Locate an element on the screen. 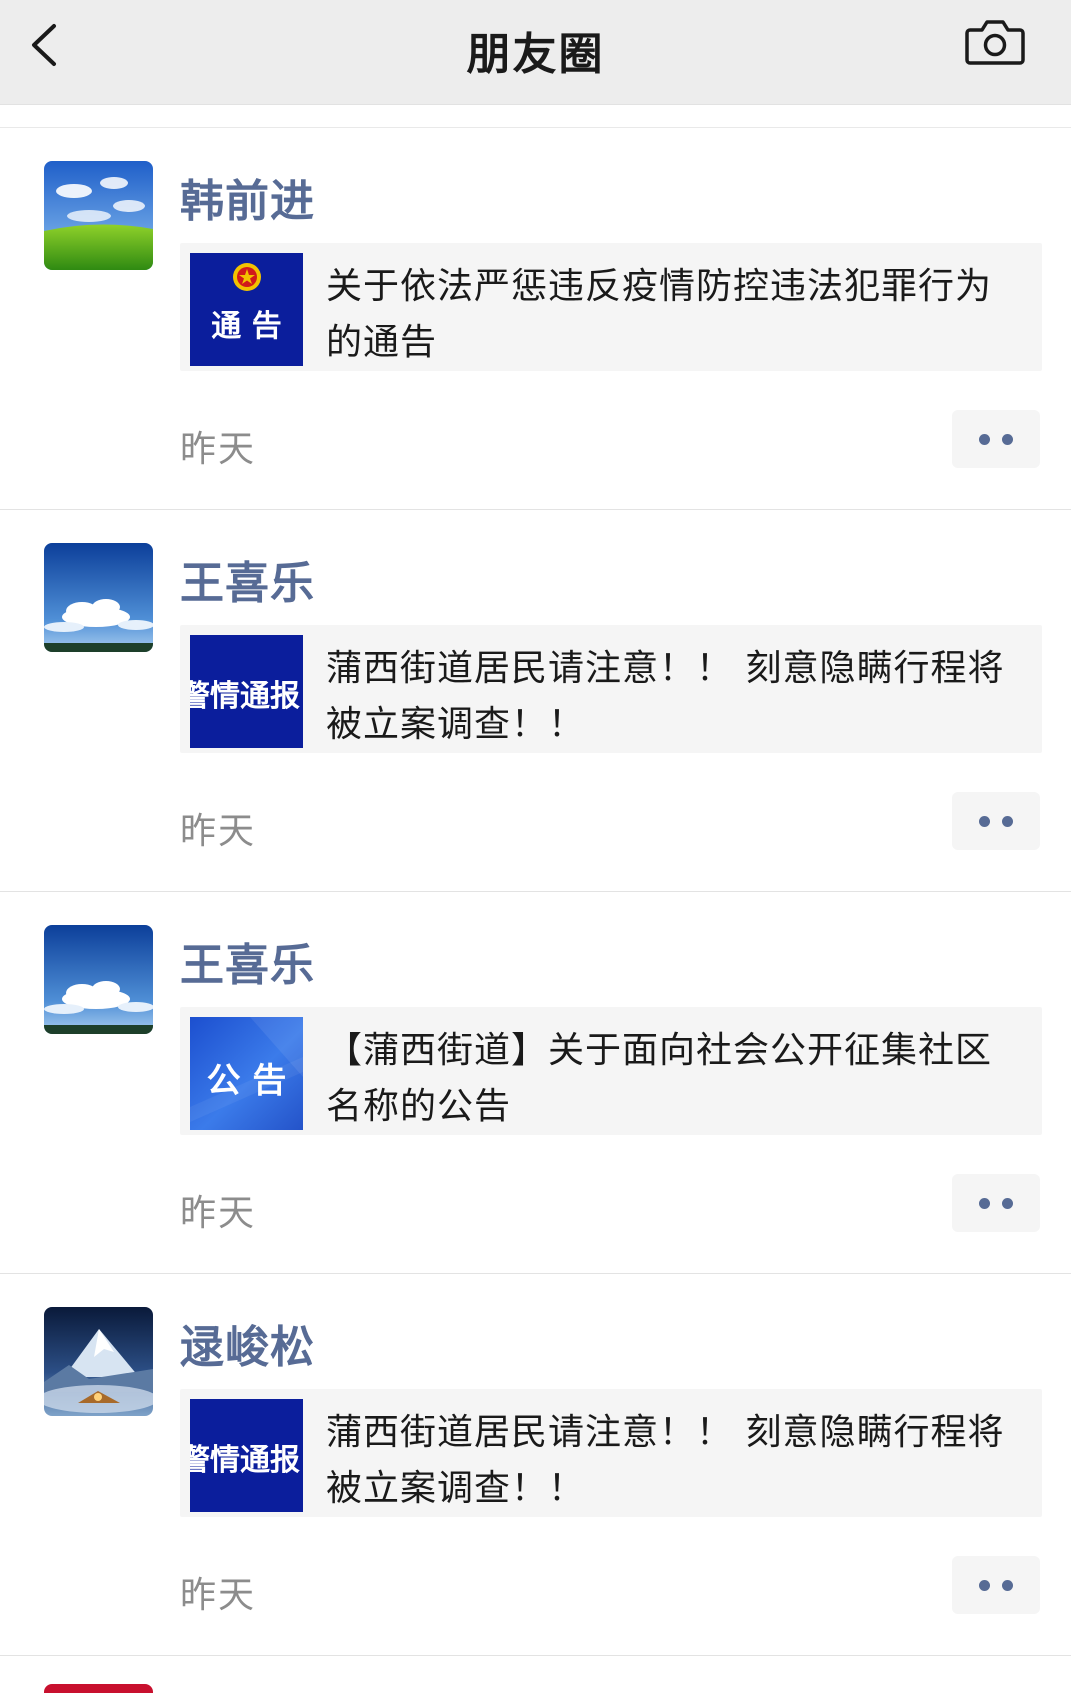 This screenshot has height=1693, width=1071. link-title: 关于依法严惩违反疫情防控违法犯罪行为的通告 is located at coordinates (659, 314).